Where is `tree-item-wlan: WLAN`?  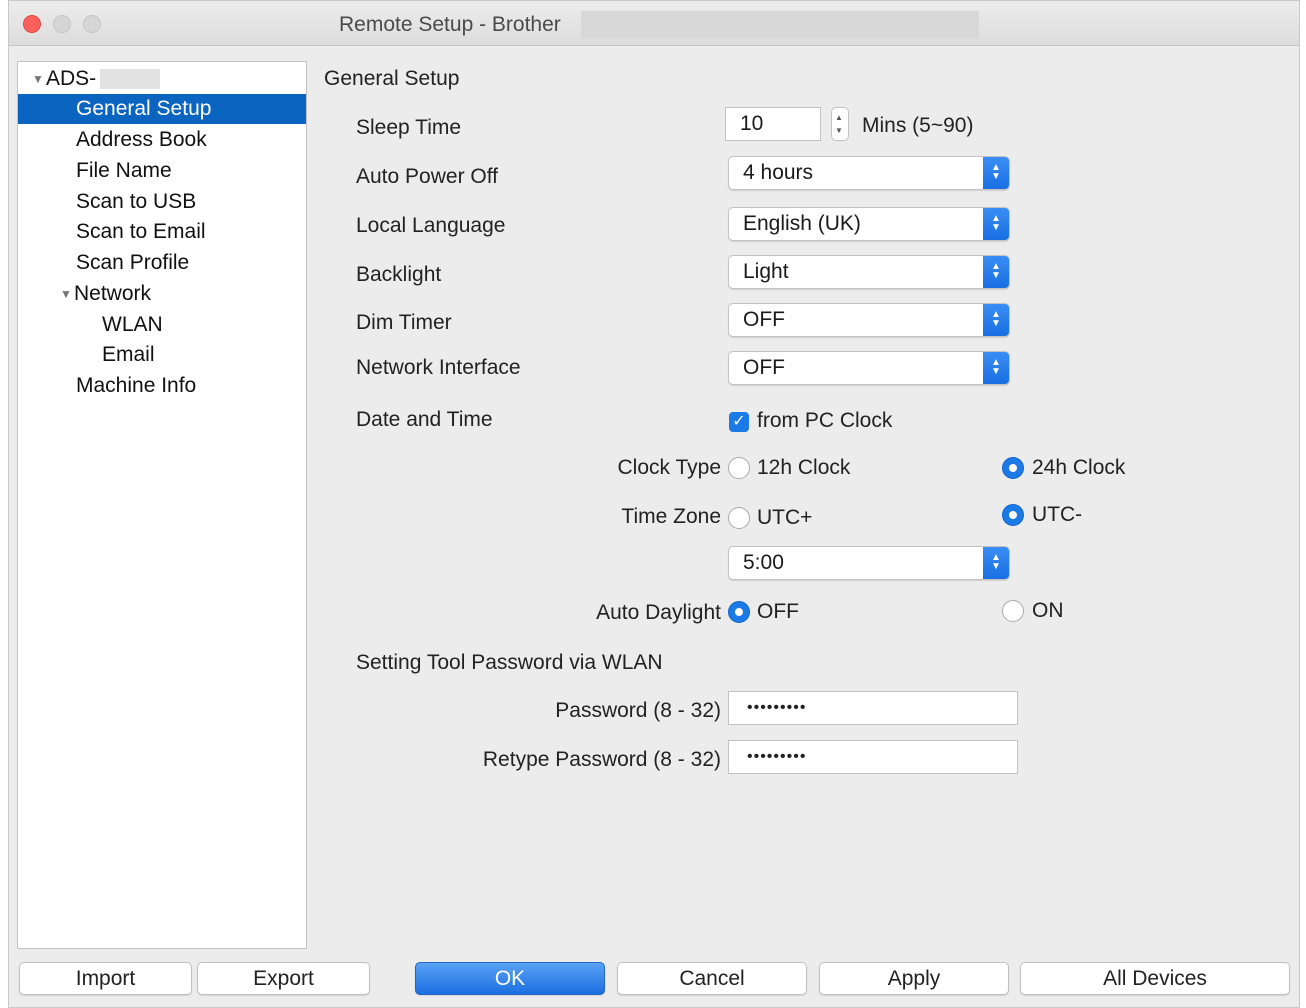
tree-item-wlan: WLAN is located at coordinates (162, 325).